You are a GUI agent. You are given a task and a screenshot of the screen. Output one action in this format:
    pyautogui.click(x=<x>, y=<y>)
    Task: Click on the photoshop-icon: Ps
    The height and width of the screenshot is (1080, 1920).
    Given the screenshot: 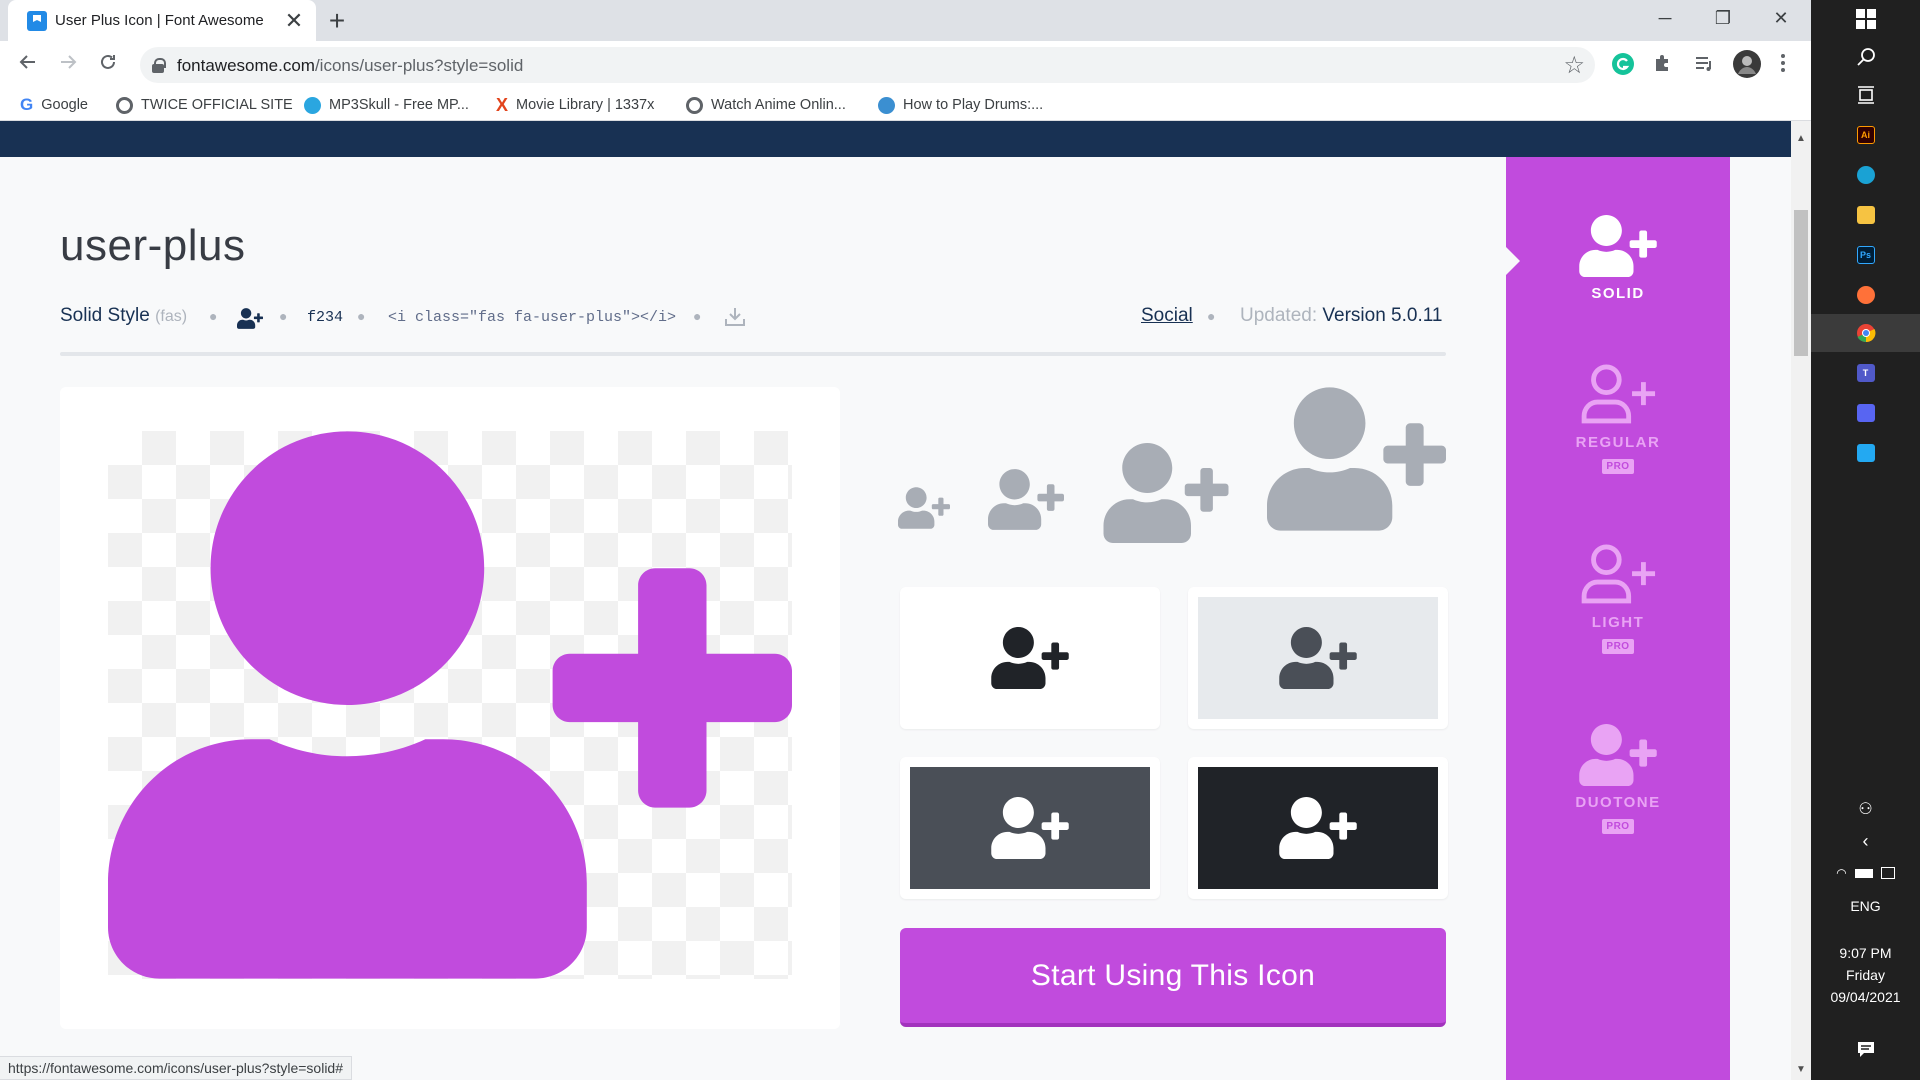 What is the action you would take?
    pyautogui.click(x=1865, y=255)
    